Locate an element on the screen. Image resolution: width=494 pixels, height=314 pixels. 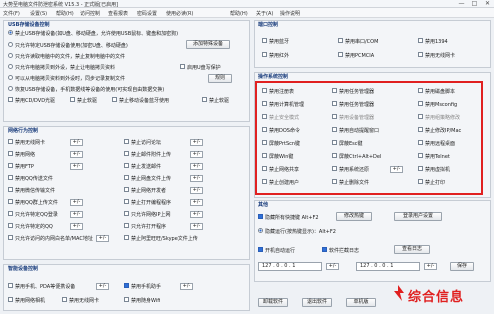
storage-option-2: 只允许特定USB存储设备使用(加密U盘、移动硬盘) is located at coordinates (68, 45).